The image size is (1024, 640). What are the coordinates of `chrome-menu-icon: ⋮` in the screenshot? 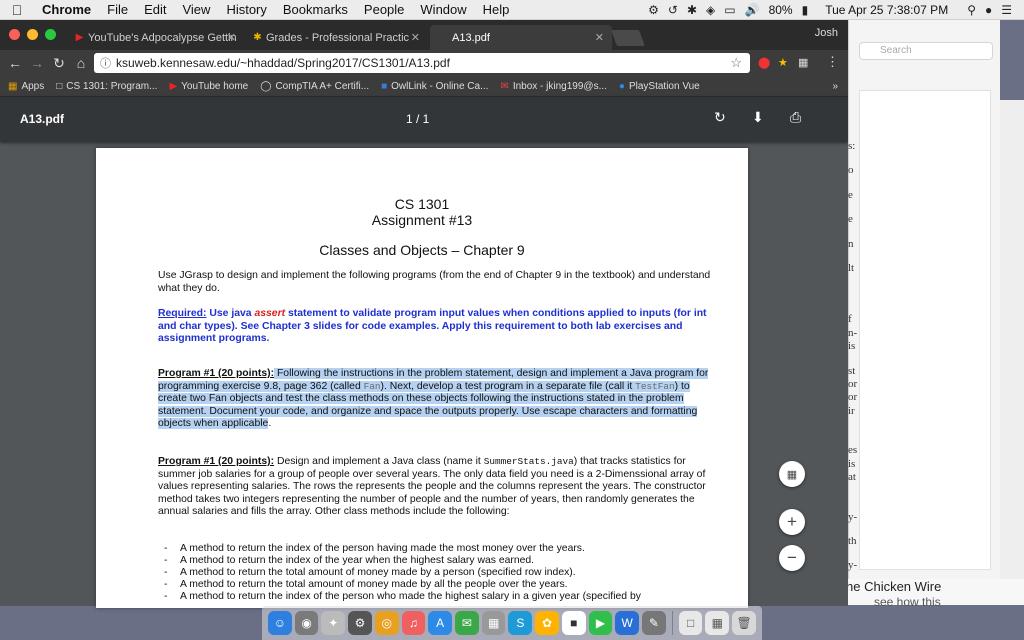 It's located at (832, 62).